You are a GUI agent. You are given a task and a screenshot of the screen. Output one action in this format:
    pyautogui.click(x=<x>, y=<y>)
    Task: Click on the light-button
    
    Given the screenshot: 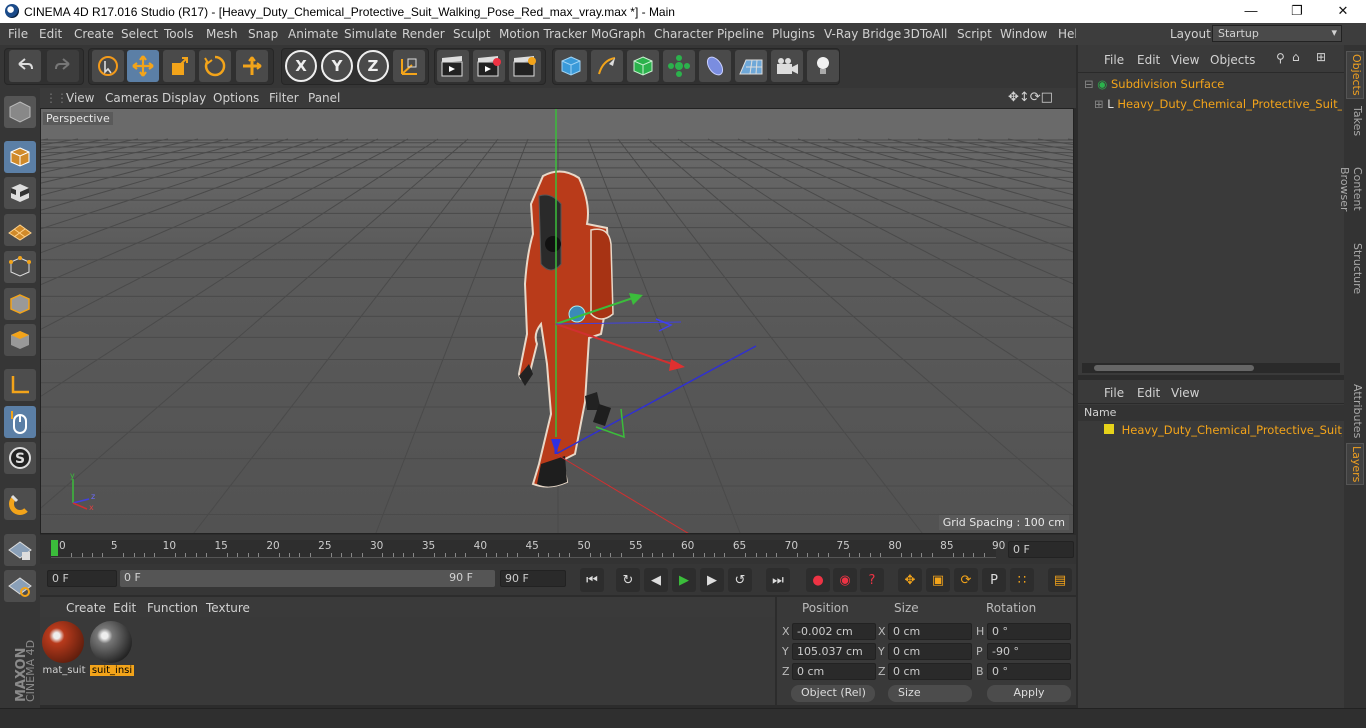 What is the action you would take?
    pyautogui.click(x=823, y=66)
    